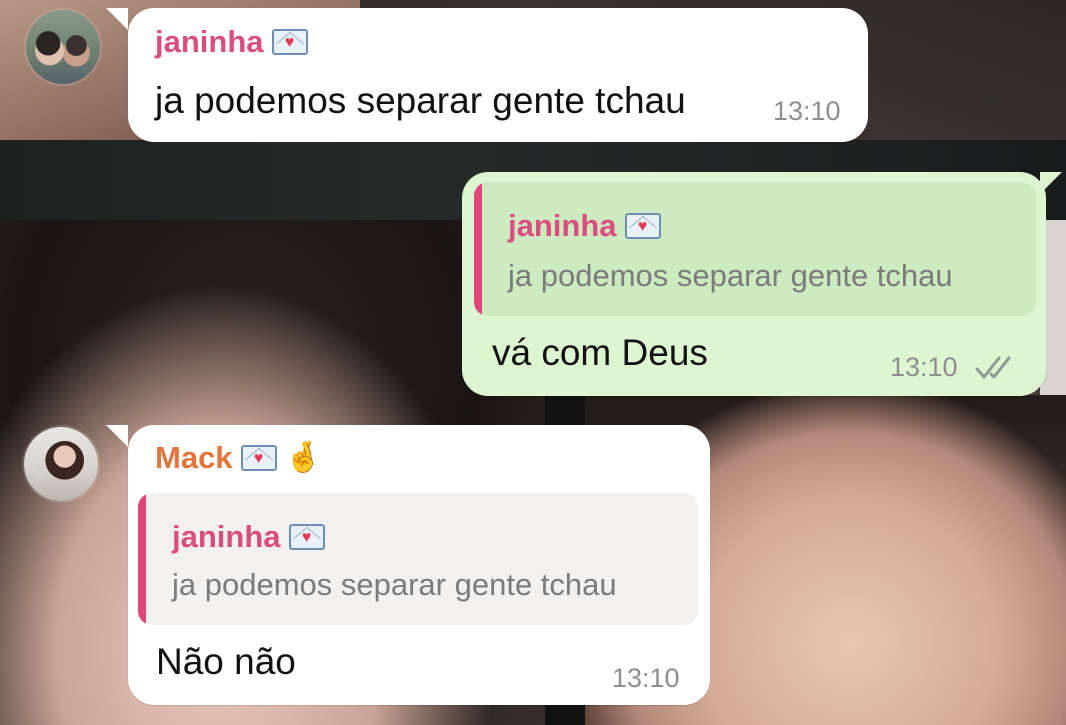 Image resolution: width=1066 pixels, height=725 pixels. What do you see at coordinates (238, 458) in the screenshot?
I see `sender-header: Mack ♥ 🤞` at bounding box center [238, 458].